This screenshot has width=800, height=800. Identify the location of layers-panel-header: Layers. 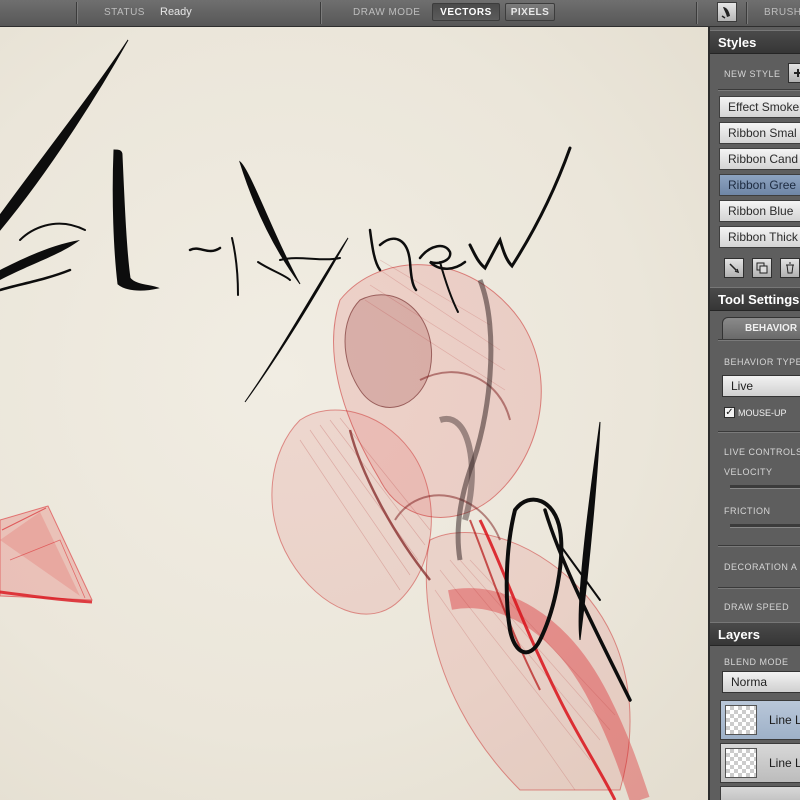
(755, 634).